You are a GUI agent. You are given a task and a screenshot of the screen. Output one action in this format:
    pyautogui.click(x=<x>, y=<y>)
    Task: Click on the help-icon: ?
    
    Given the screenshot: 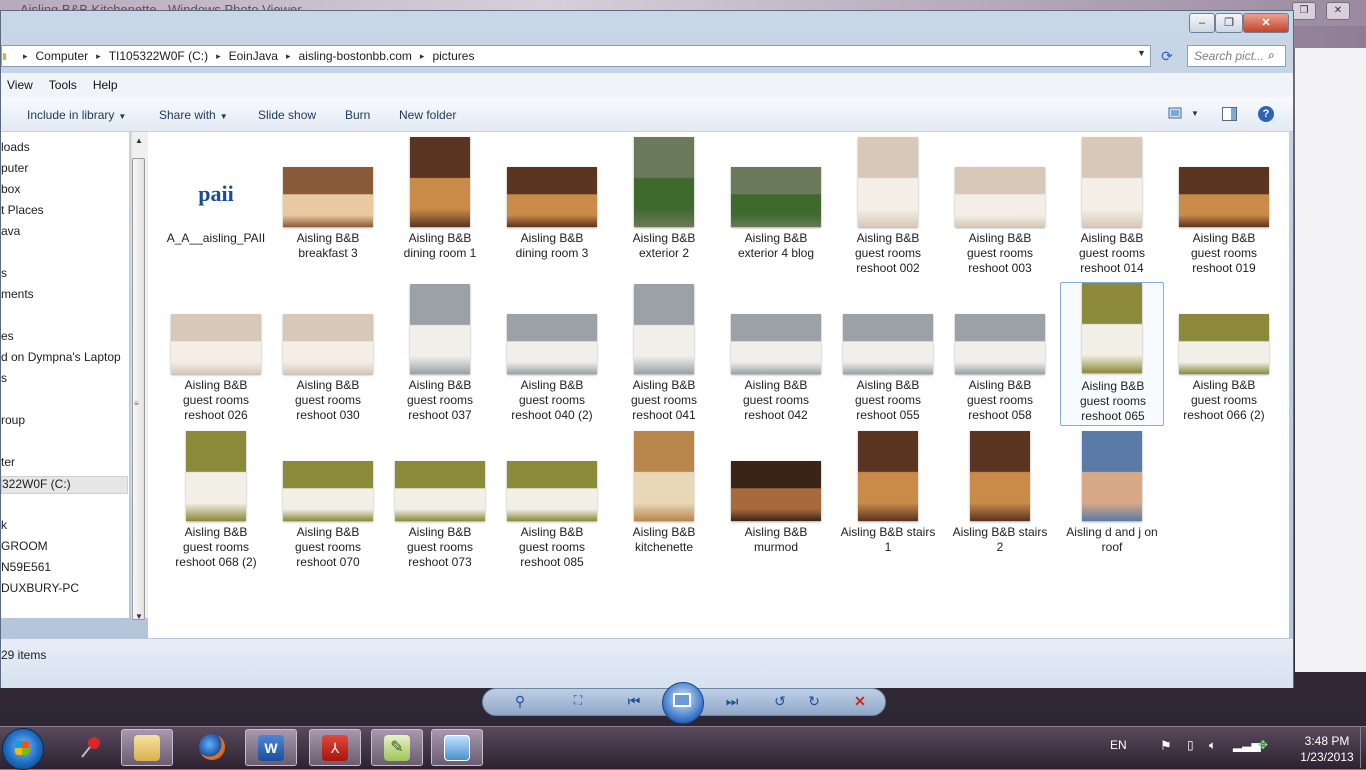 What is the action you would take?
    pyautogui.click(x=1266, y=114)
    